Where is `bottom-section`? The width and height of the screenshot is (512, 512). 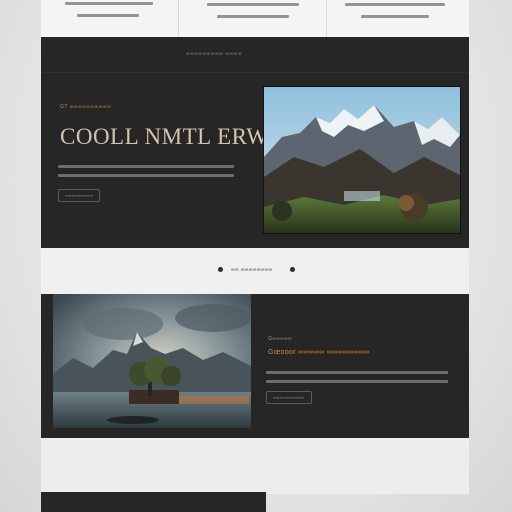
bottom-section is located at coordinates (255, 466).